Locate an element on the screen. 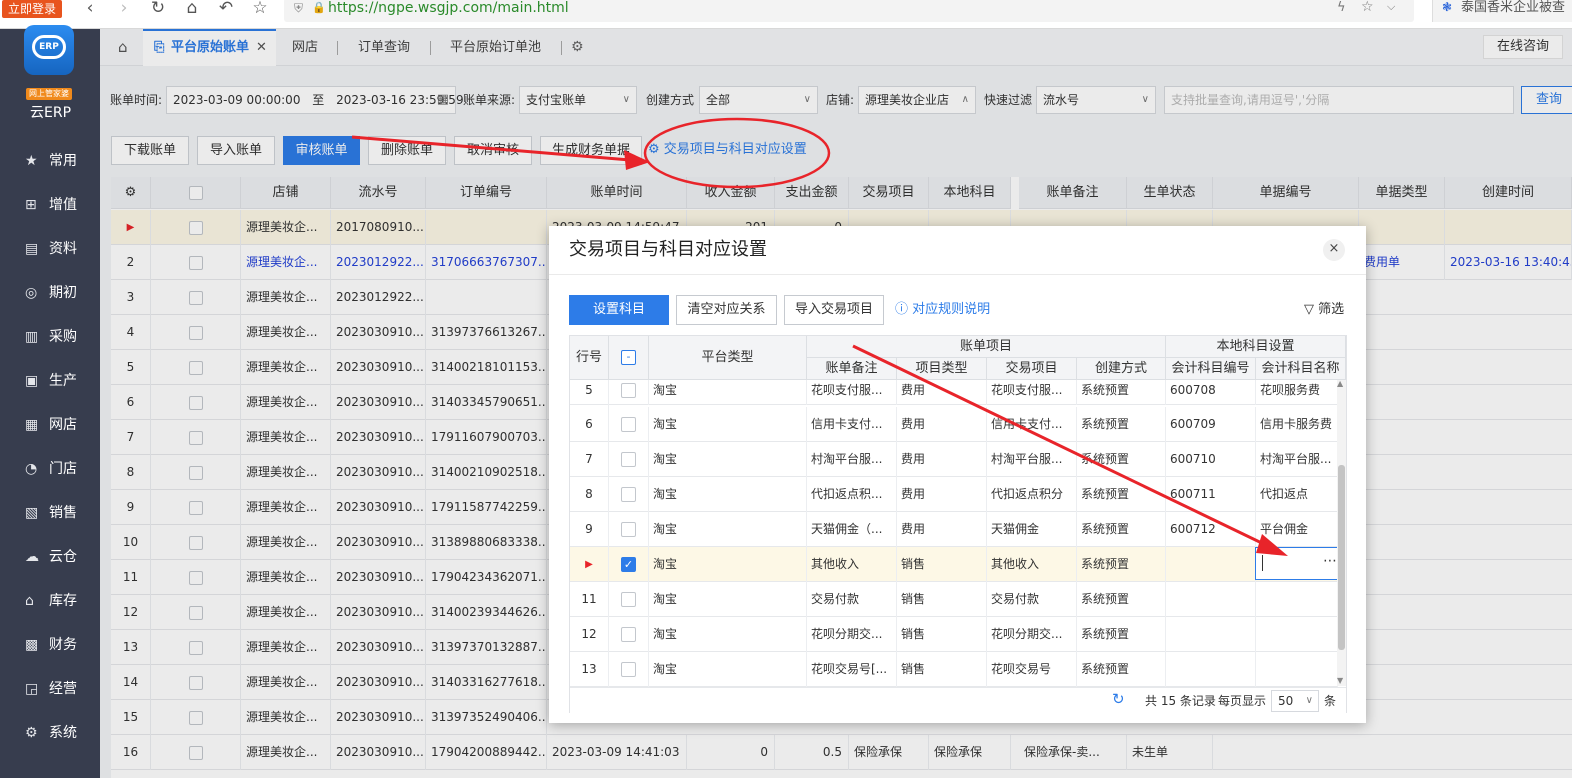 Image resolution: width=1572 pixels, height=778 pixels. annotation-arrow-dialog is located at coordinates (1061, 446).